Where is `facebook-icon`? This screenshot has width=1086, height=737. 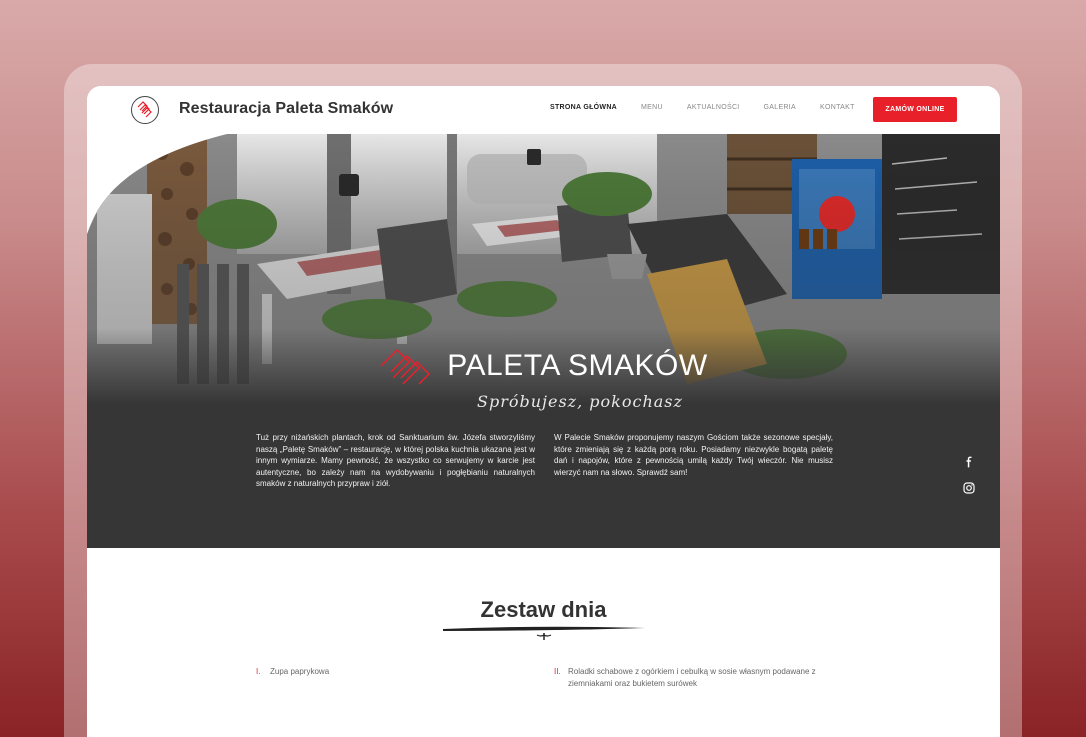
facebook-icon is located at coordinates (969, 462).